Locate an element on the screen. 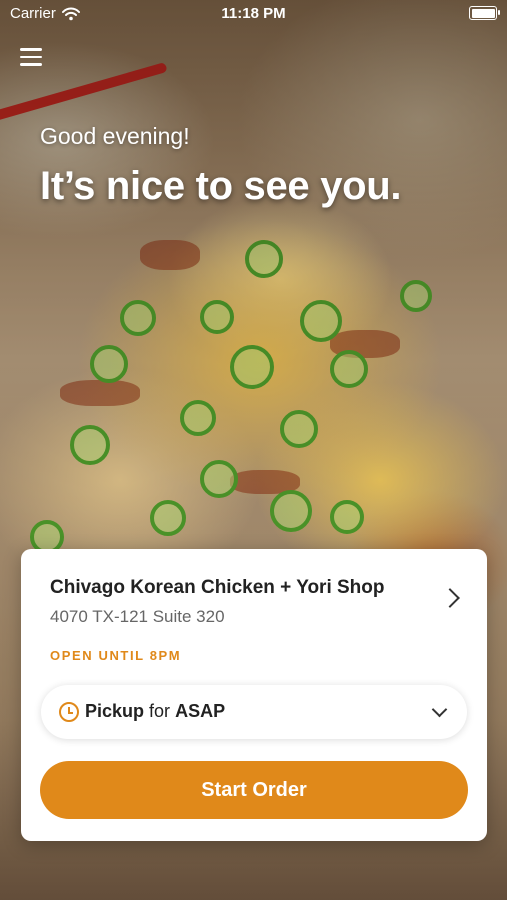 The height and width of the screenshot is (900, 507). store-hours-badge: OPEN UNTIL 8PM is located at coordinates (116, 655).